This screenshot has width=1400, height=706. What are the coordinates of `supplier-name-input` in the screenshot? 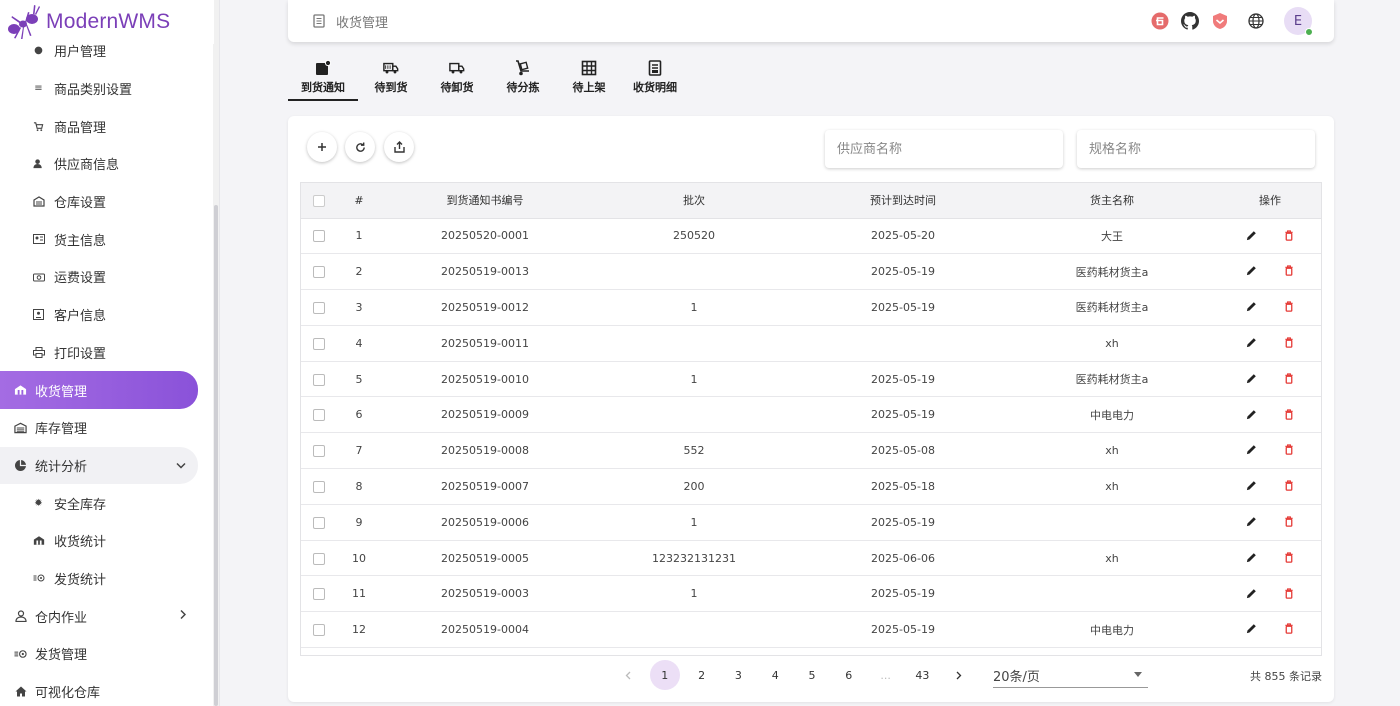 It's located at (950, 149).